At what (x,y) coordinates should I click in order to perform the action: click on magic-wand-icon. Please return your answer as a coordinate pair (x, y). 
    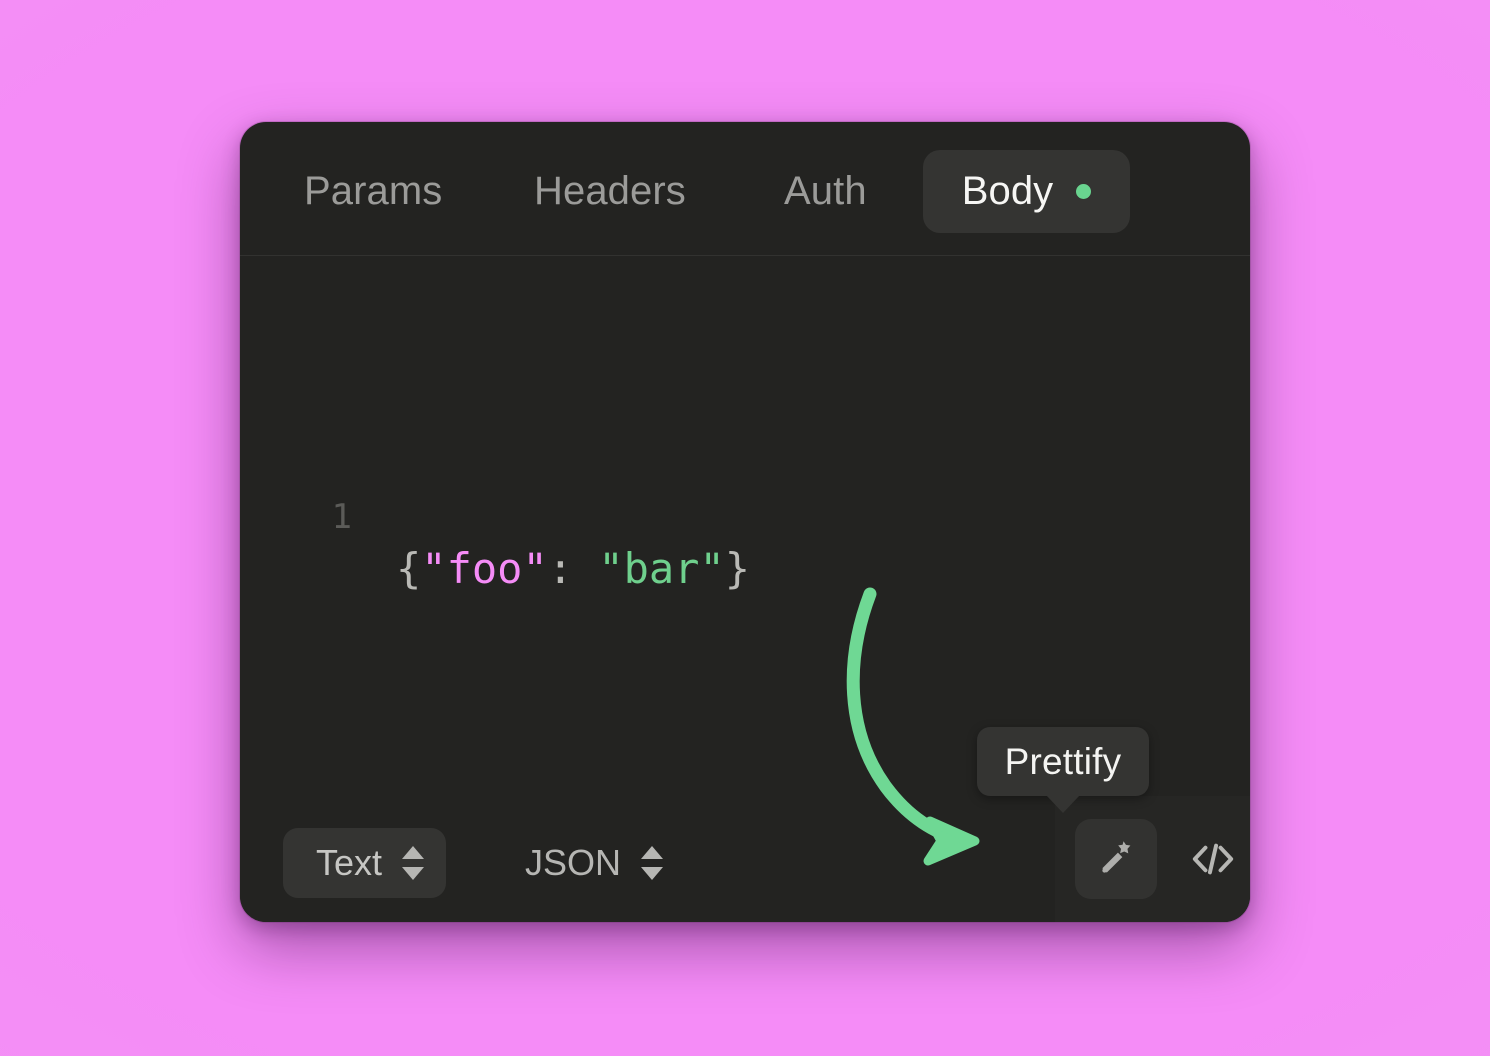
    Looking at the image, I should click on (1116, 857).